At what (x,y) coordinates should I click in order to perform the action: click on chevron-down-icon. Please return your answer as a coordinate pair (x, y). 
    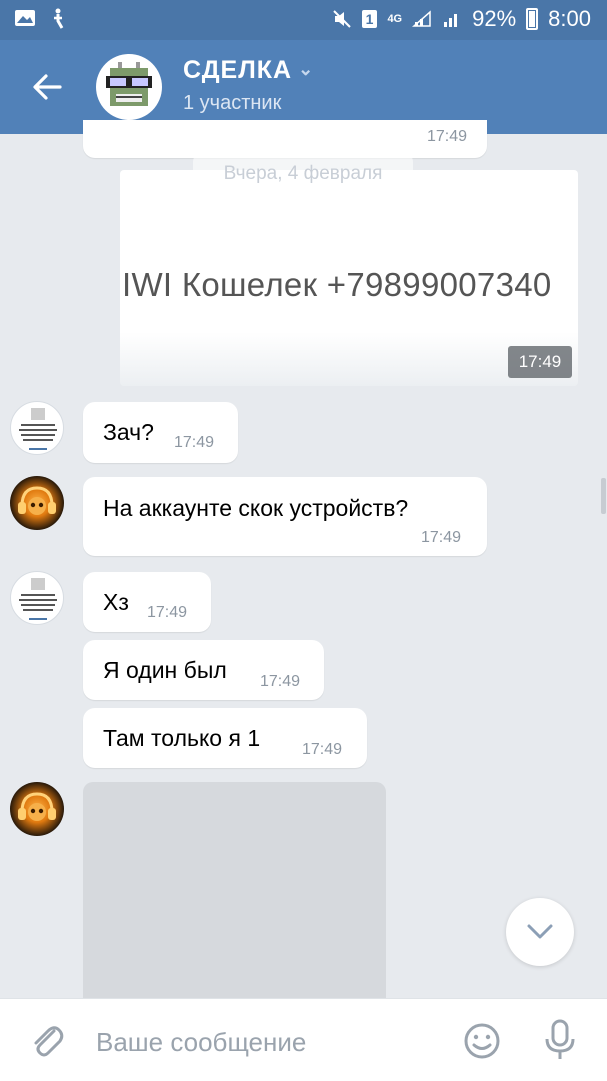
    Looking at the image, I should click on (540, 931).